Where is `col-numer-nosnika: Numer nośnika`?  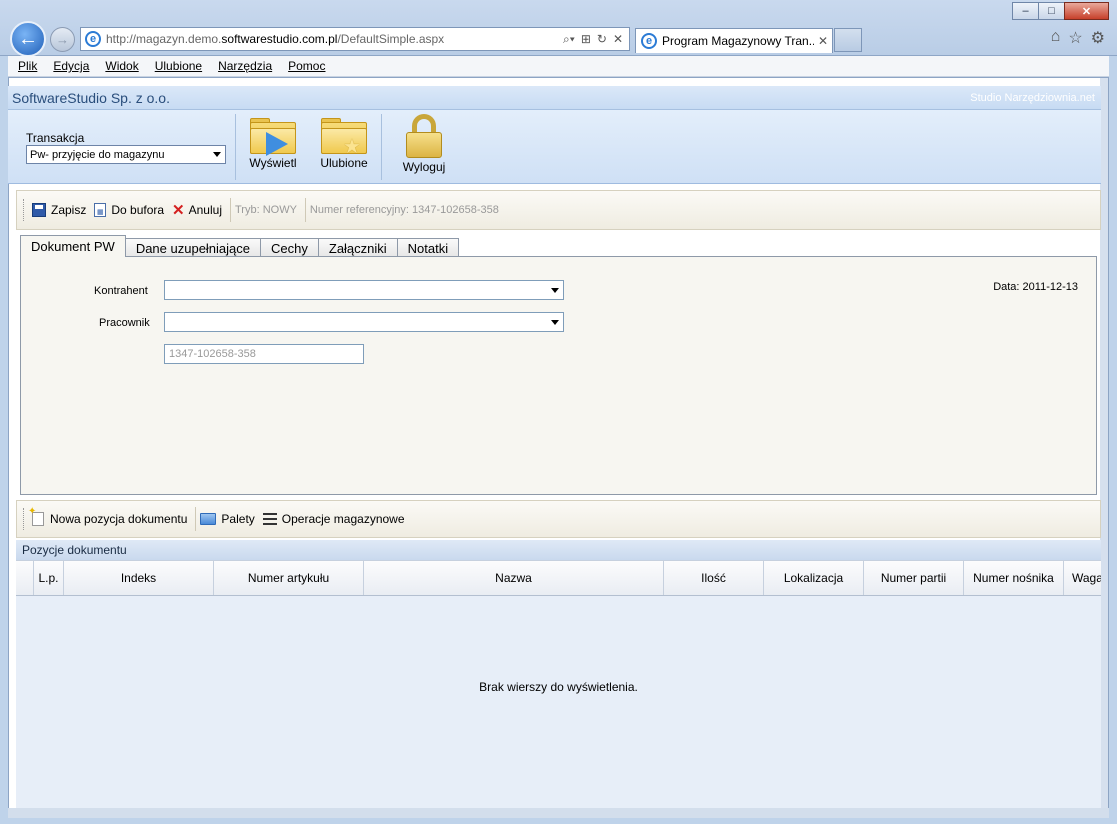 col-numer-nosnika: Numer nośnika is located at coordinates (1014, 578).